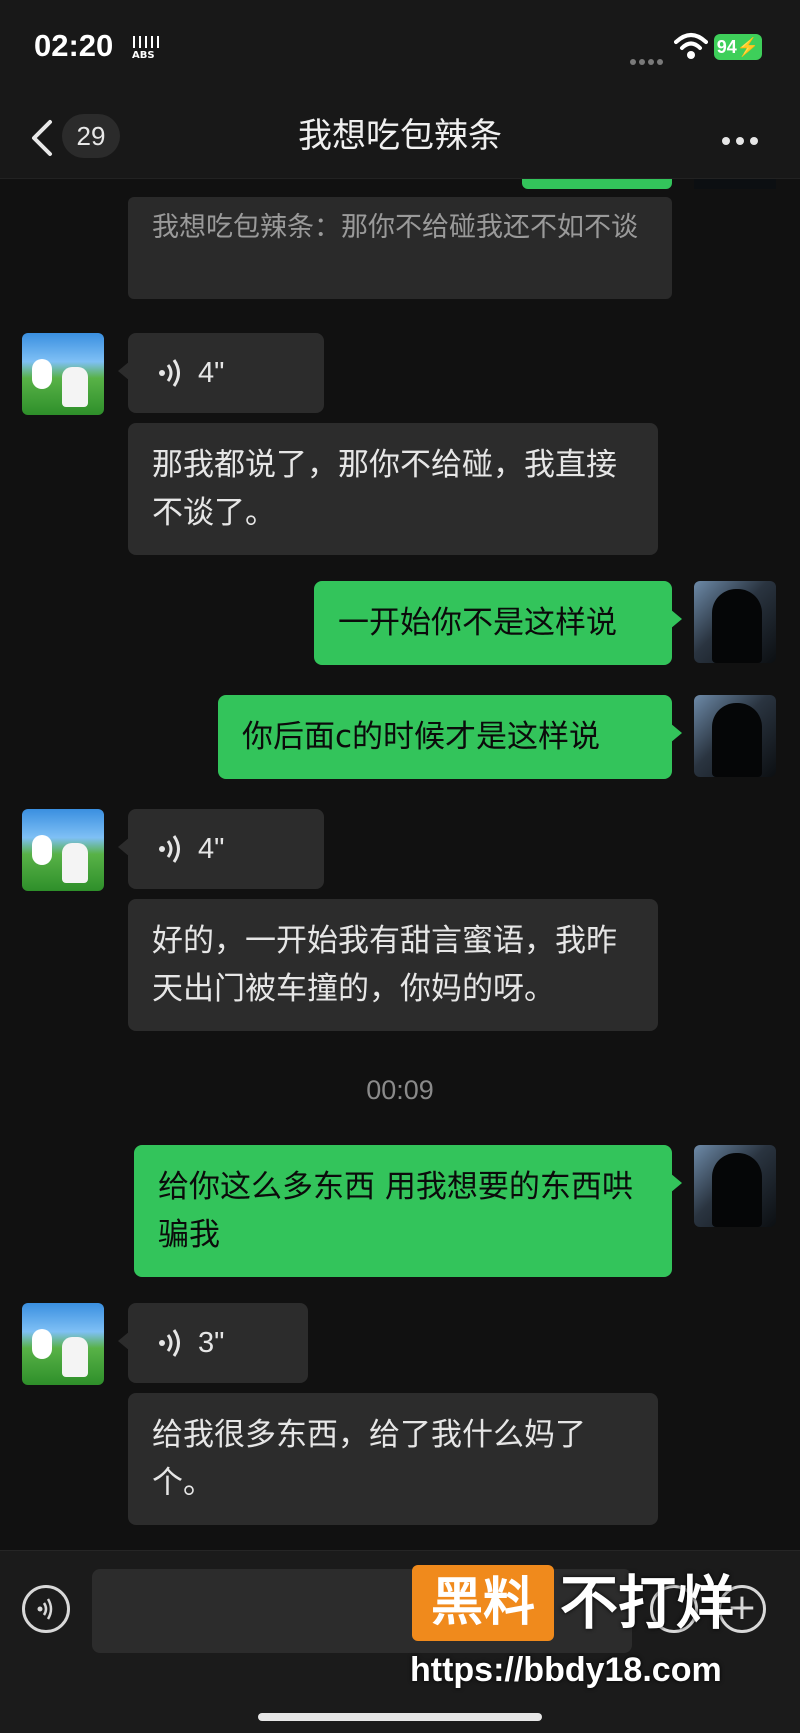  What do you see at coordinates (400, 1090) in the screenshot?
I see `message-timestamp: 00:09` at bounding box center [400, 1090].